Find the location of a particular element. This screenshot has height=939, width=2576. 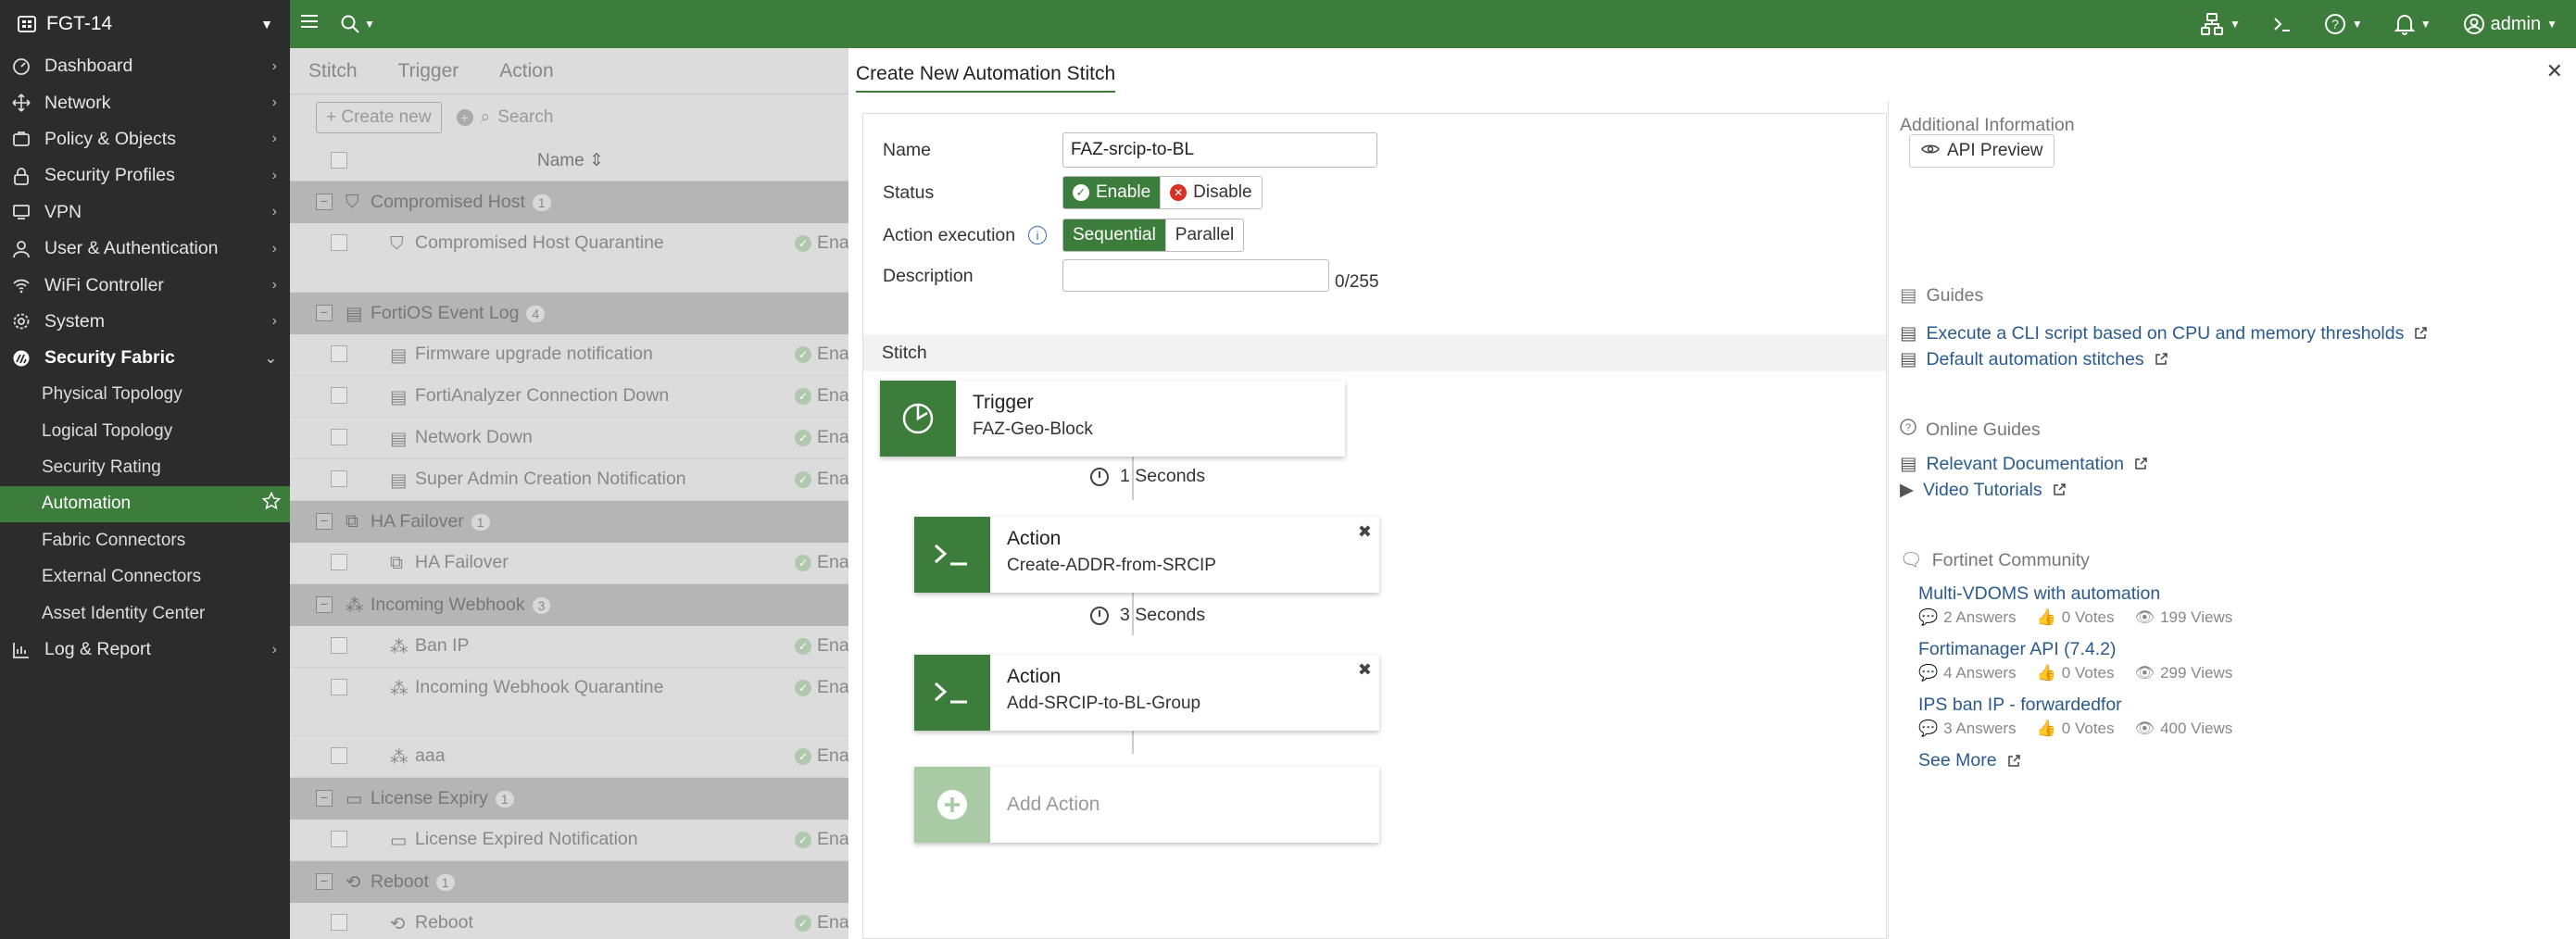

search-input: + ⌕ Search is located at coordinates (504, 117).